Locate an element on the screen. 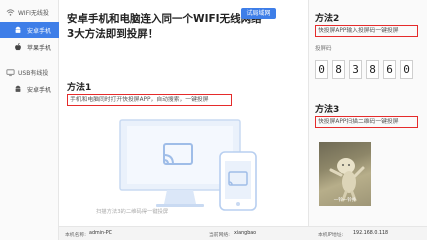 This screenshot has width=427, height=240. headline-line-1: 安卓手机和电脑连入同一个WIFI无线网络 is located at coordinates (164, 19).